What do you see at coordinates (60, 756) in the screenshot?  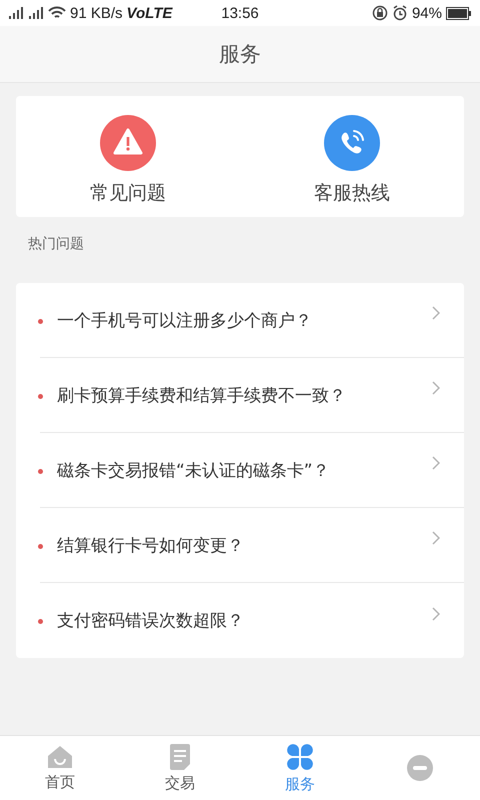 I see `home-icon` at bounding box center [60, 756].